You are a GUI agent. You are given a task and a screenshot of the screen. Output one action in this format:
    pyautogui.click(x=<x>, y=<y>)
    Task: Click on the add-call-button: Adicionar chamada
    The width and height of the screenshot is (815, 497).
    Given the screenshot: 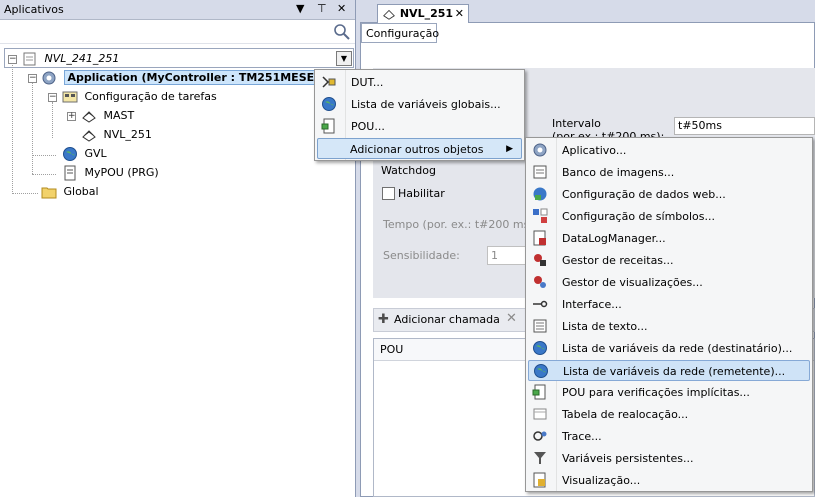 What is the action you would take?
    pyautogui.click(x=447, y=319)
    